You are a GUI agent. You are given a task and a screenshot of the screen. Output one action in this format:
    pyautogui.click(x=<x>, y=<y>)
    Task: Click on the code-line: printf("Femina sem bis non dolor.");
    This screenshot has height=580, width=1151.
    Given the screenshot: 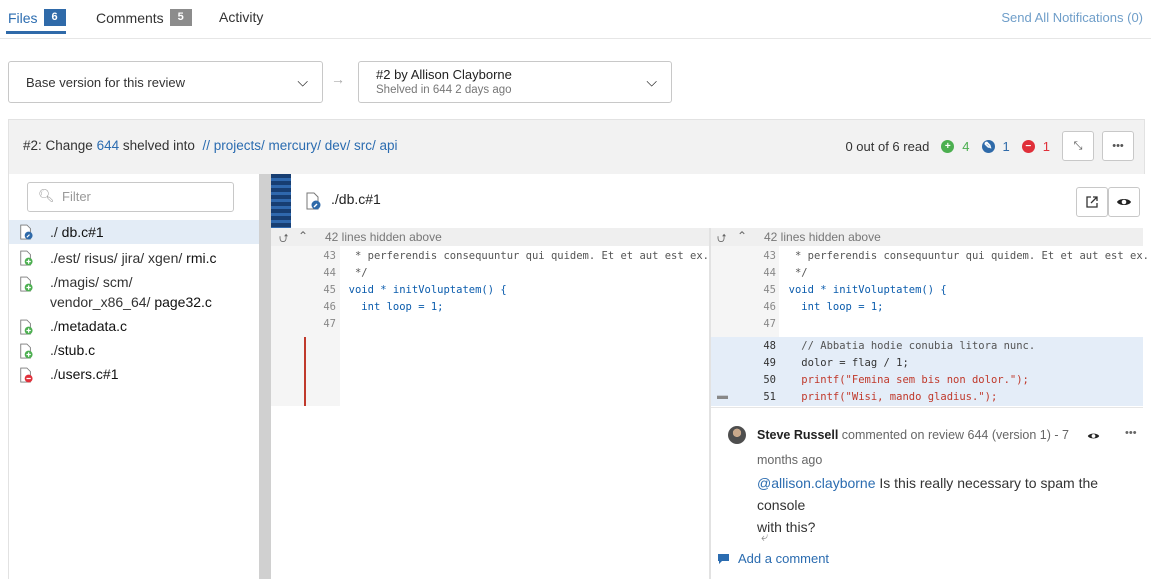 What is the action you would take?
    pyautogui.click(x=908, y=380)
    